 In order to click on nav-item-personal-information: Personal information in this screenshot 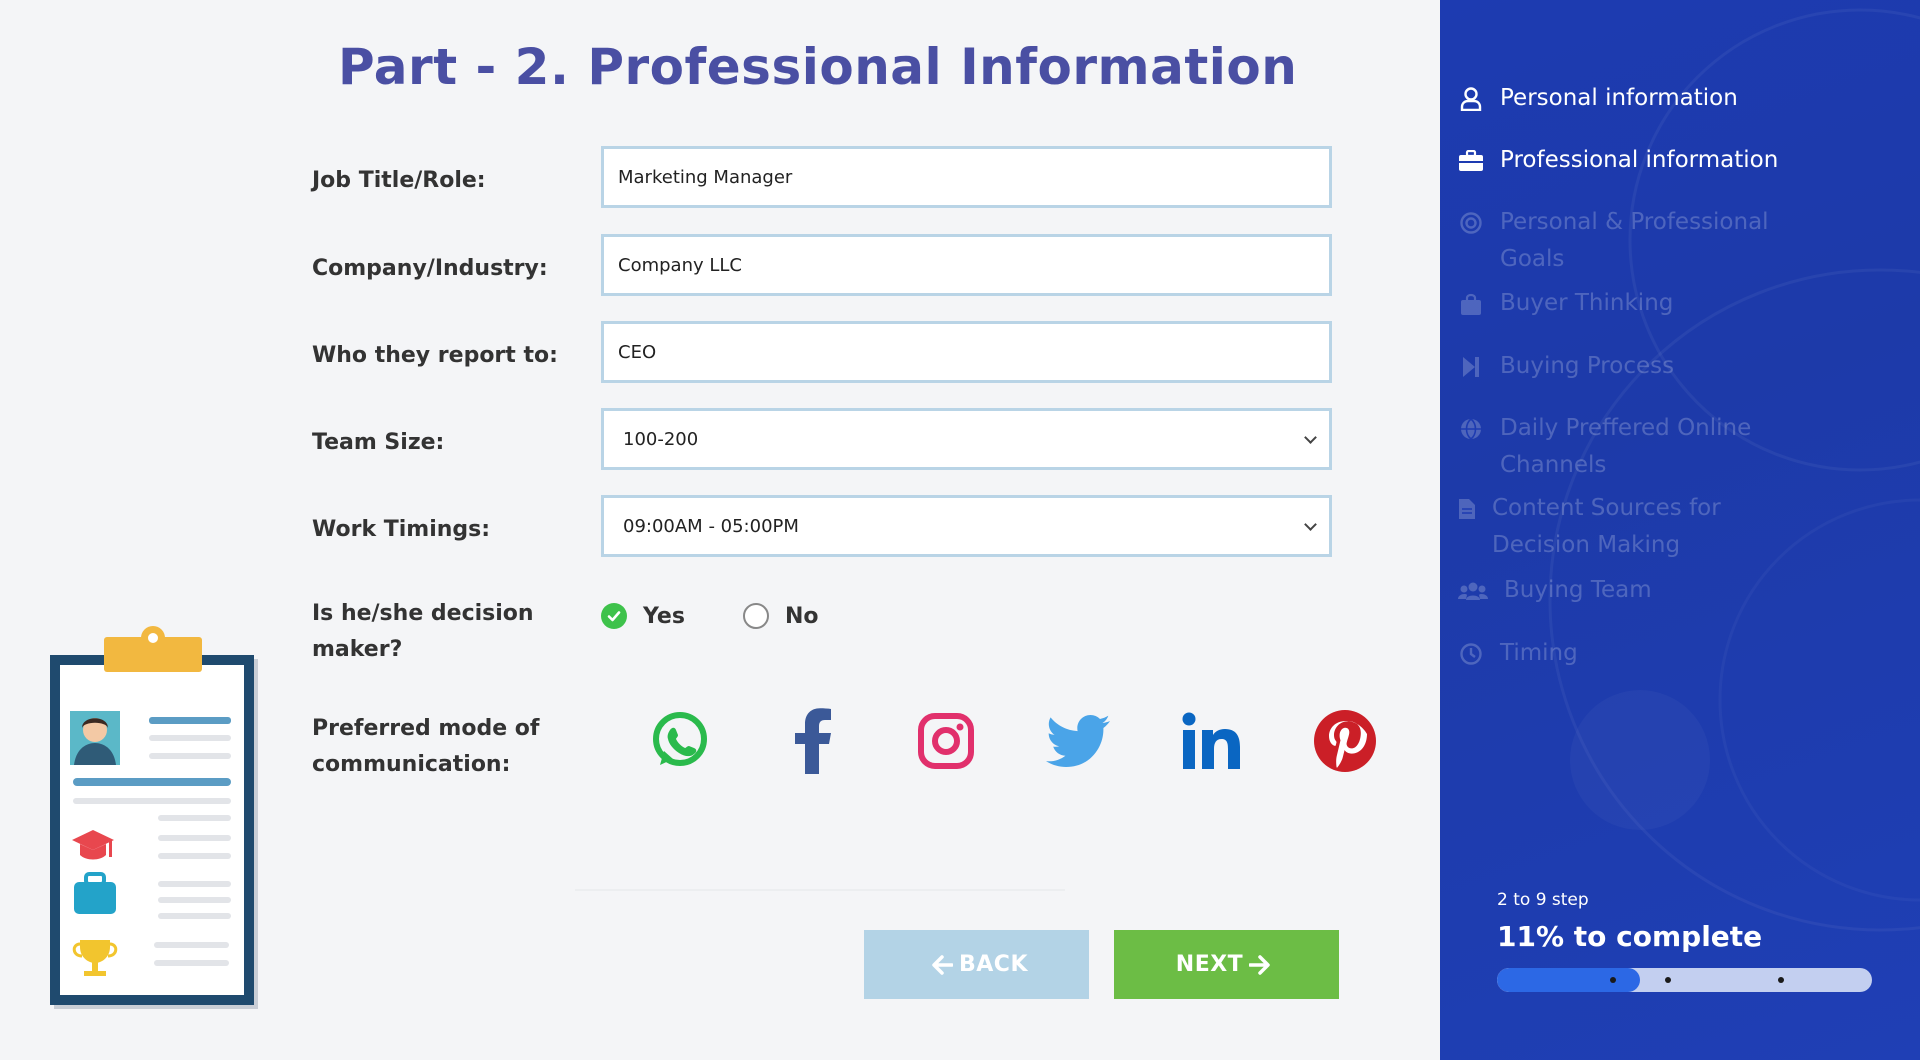, I will do `click(1658, 98)`.